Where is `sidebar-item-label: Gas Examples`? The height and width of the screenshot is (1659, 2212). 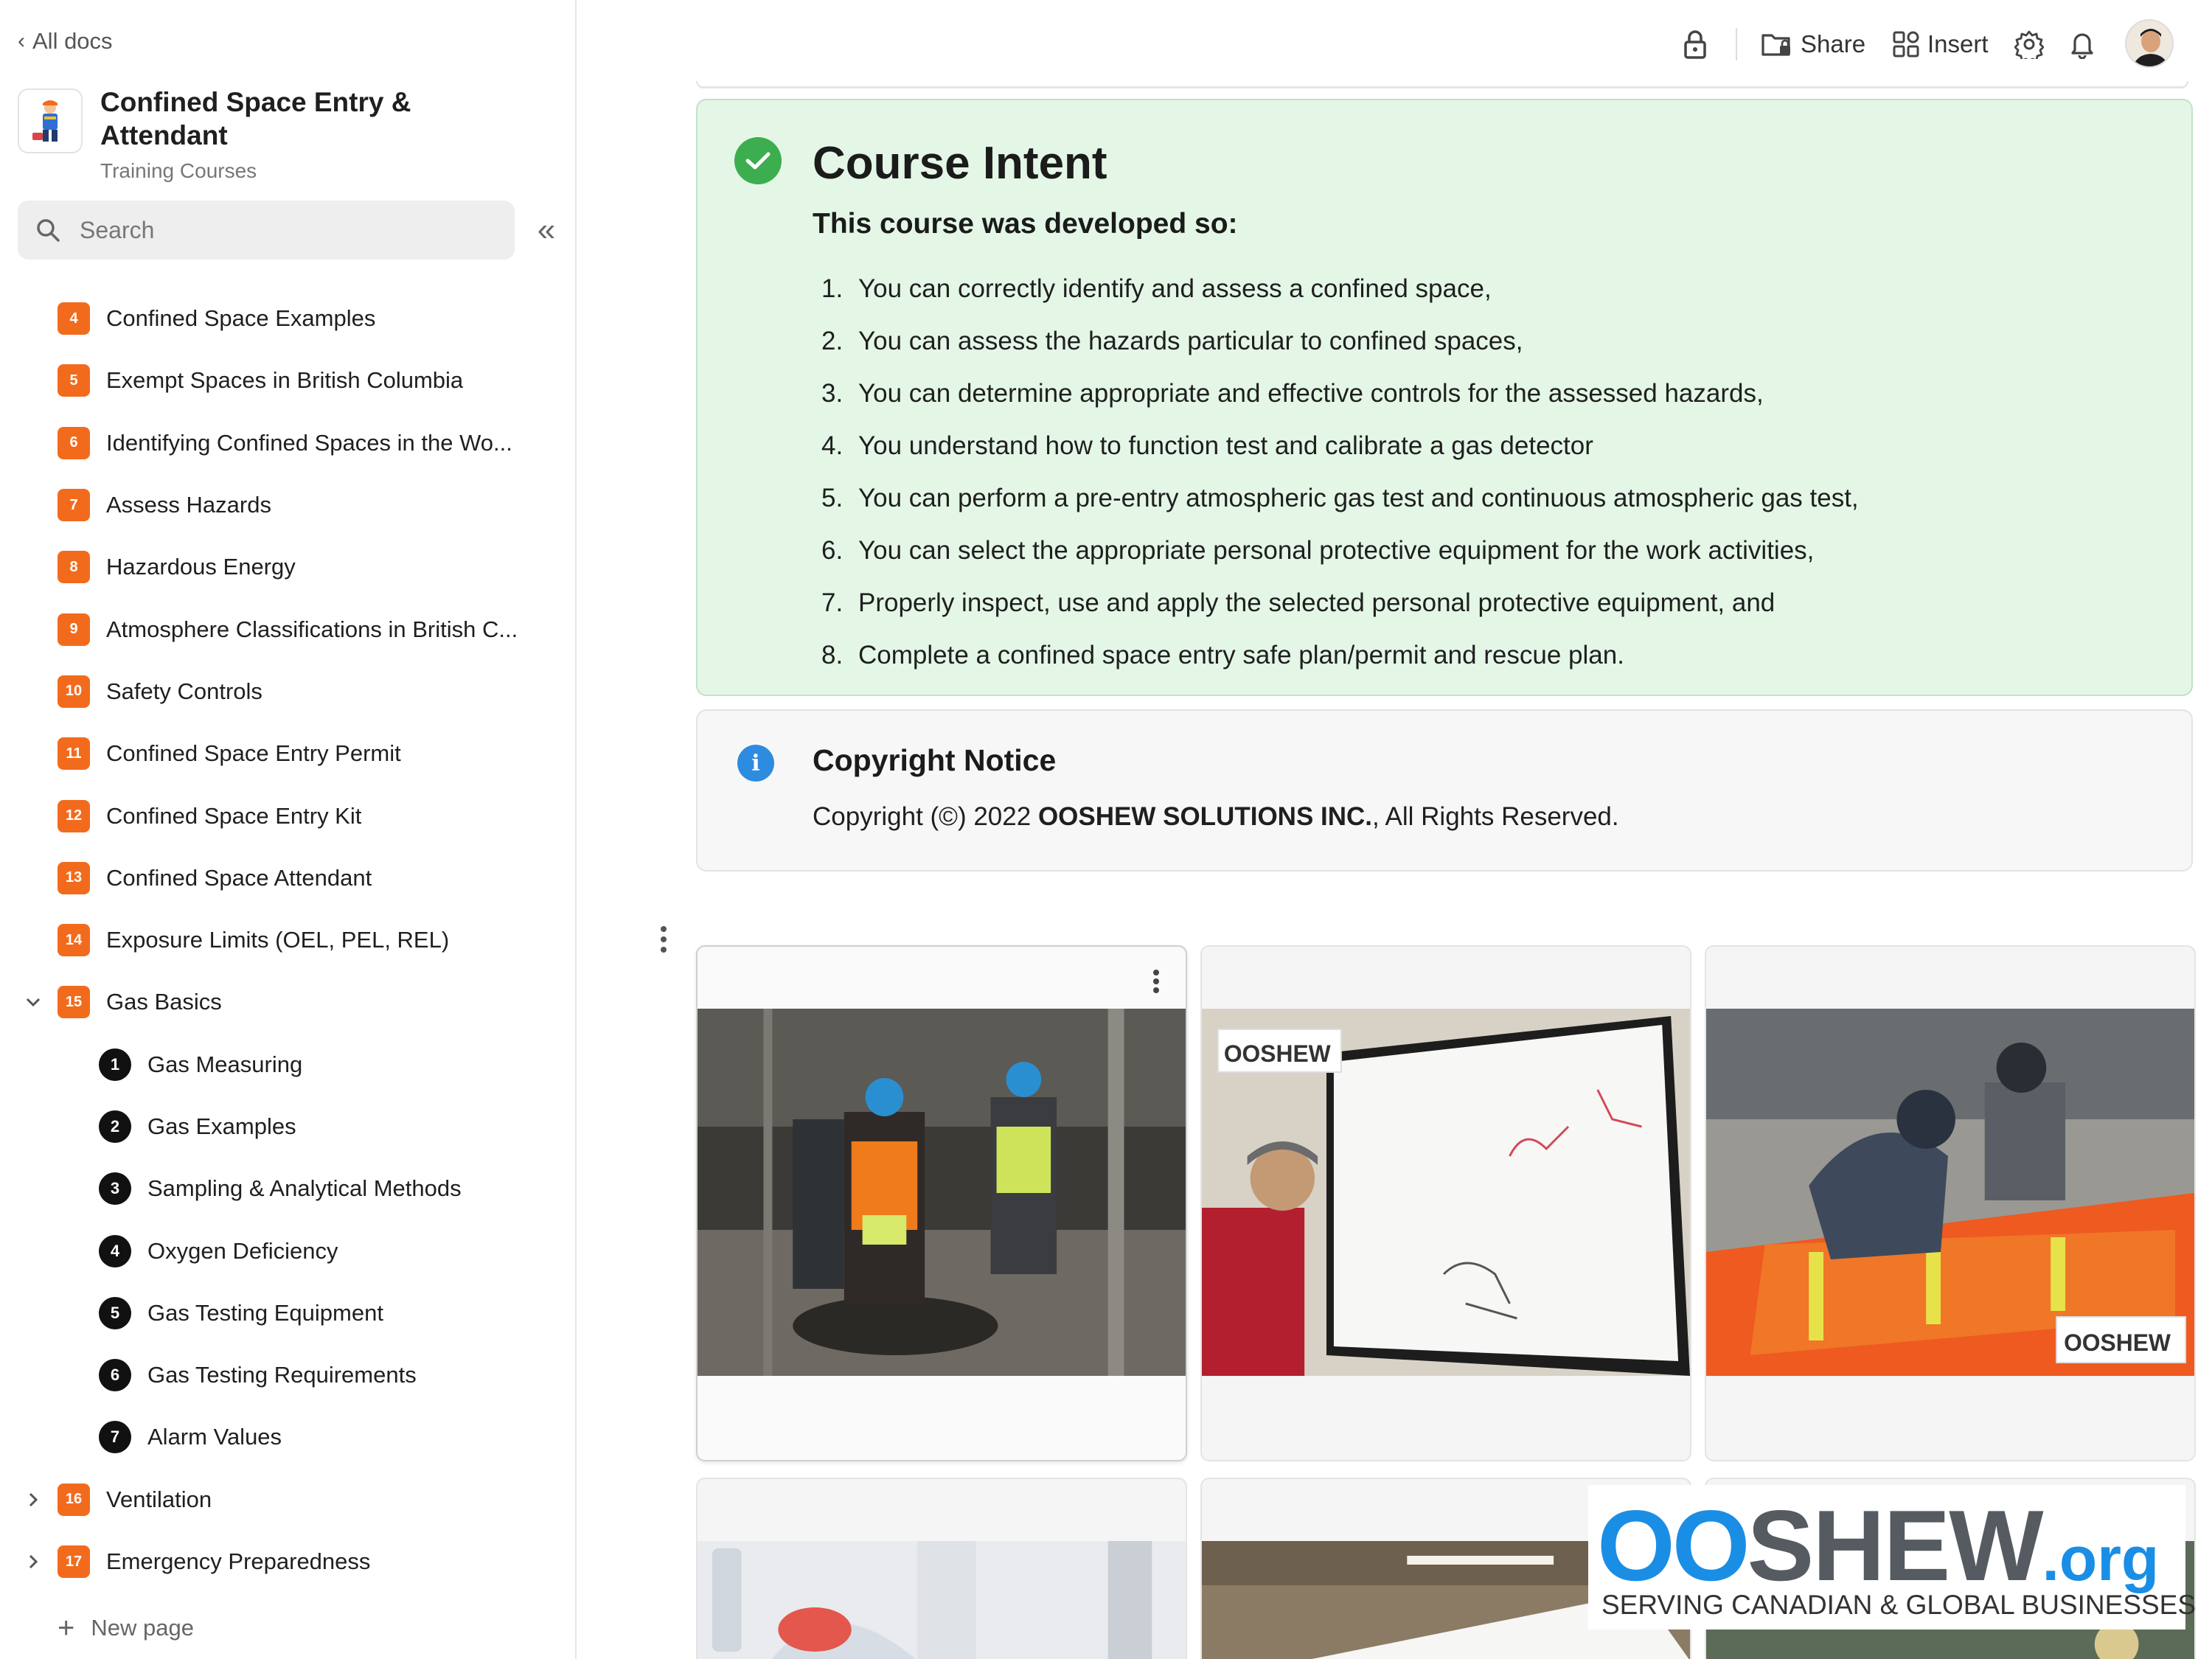
sidebar-item-label: Gas Examples is located at coordinates (221, 1126).